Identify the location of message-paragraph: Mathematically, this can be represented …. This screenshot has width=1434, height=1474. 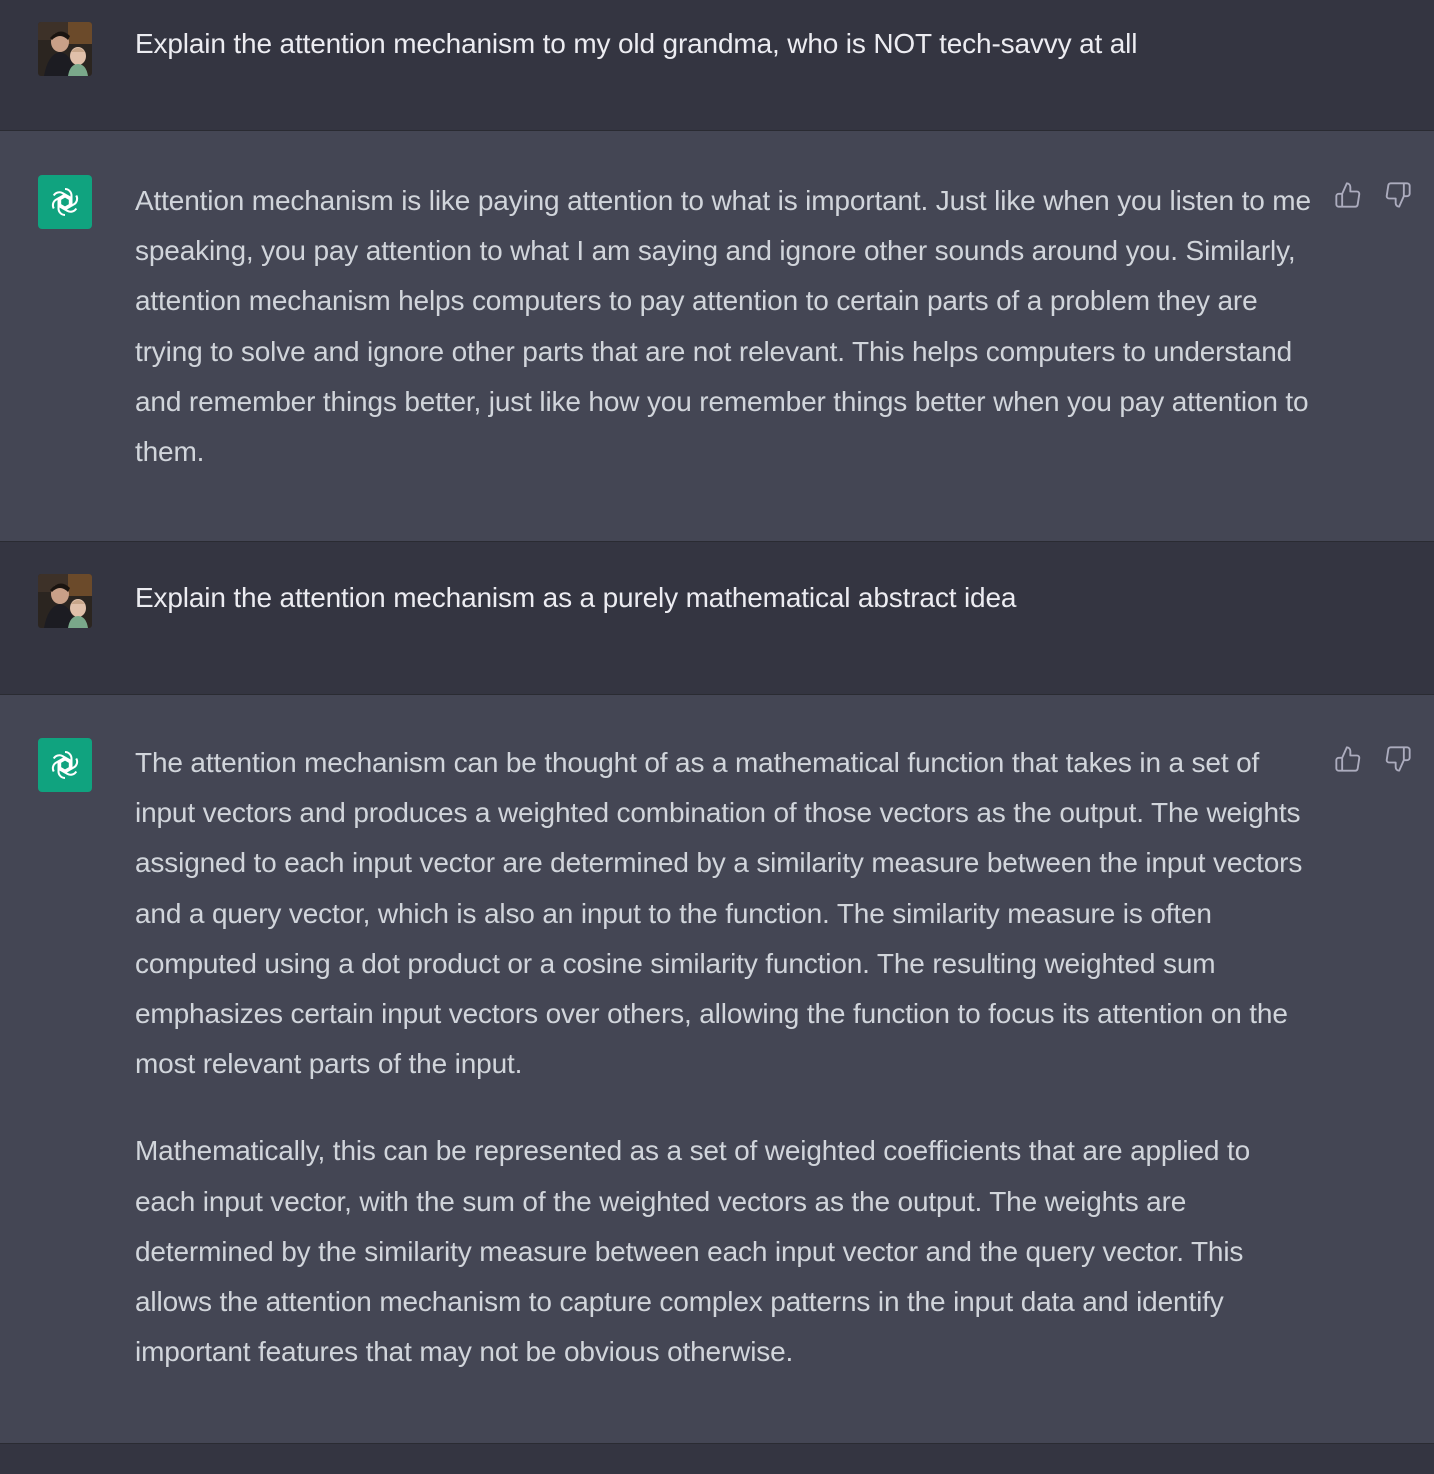
(693, 1251).